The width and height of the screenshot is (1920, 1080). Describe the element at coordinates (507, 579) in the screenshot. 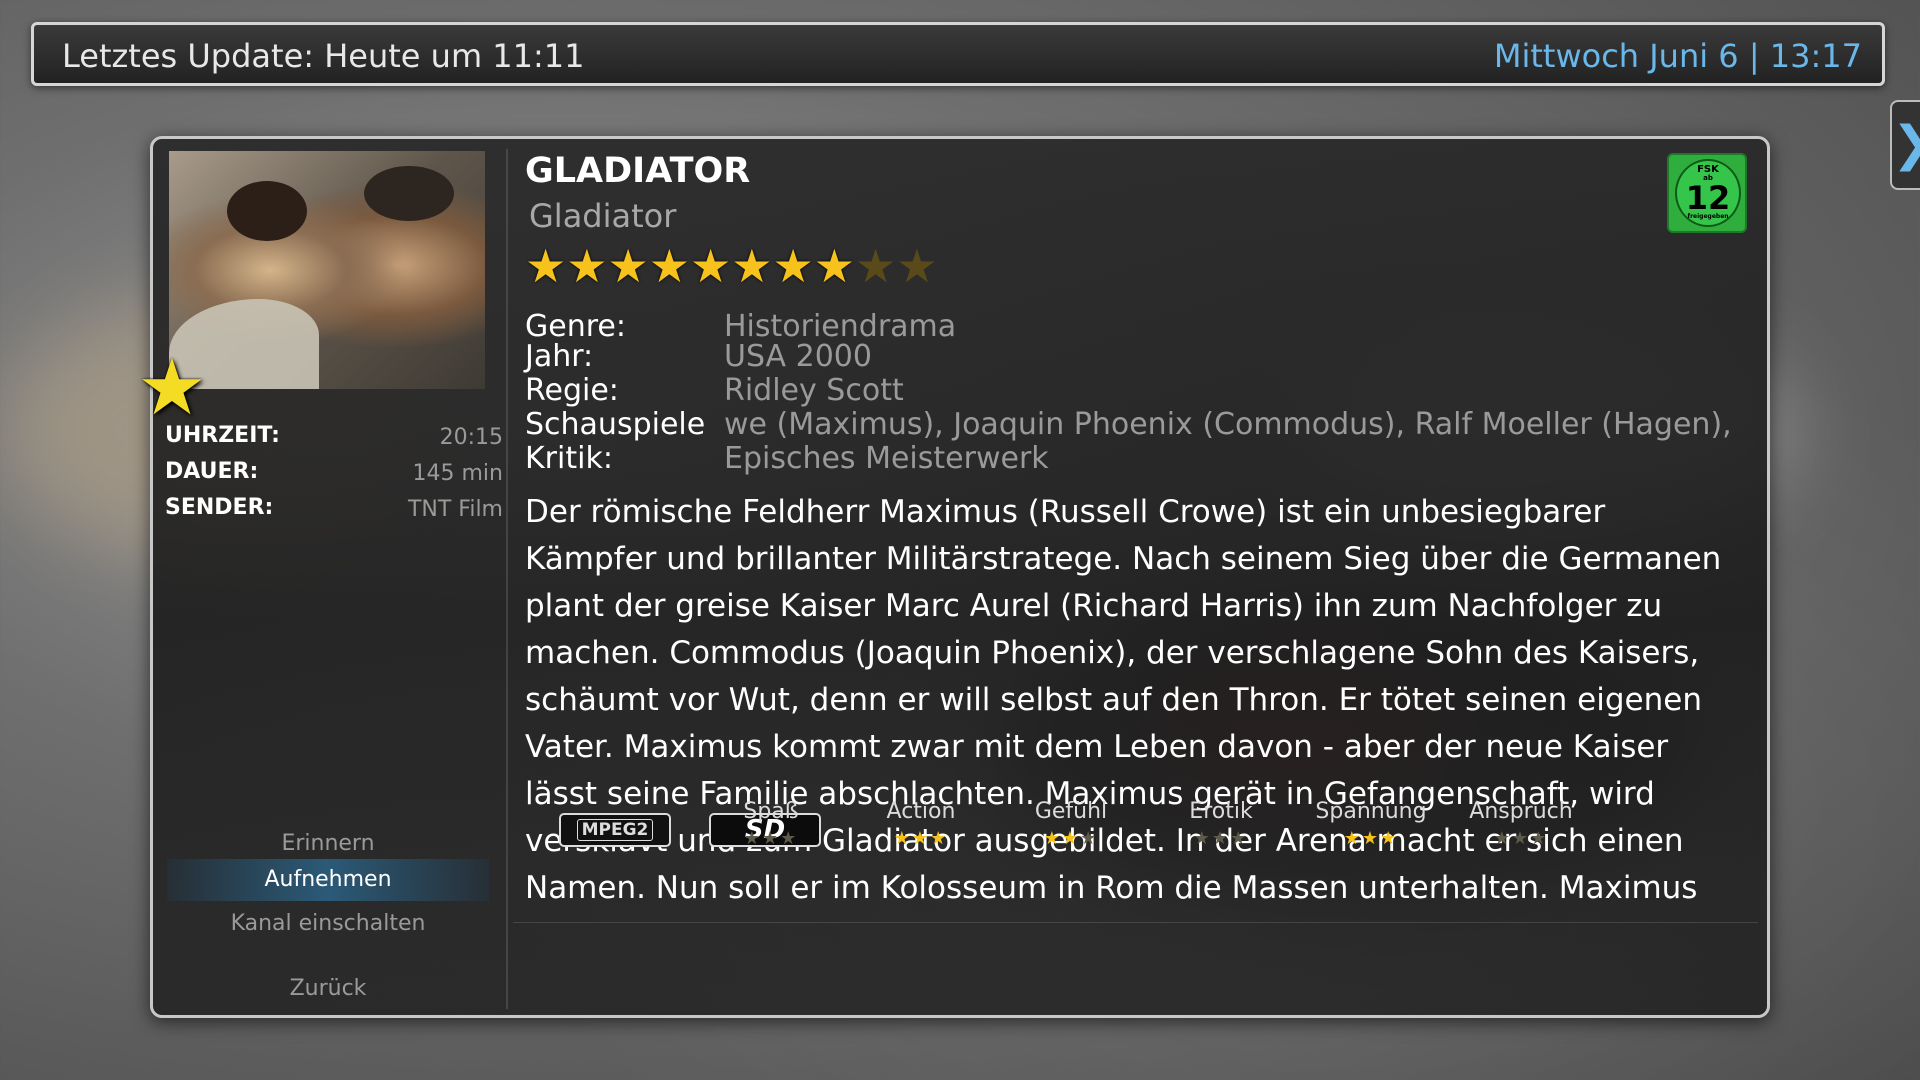

I see `column-divider` at that location.